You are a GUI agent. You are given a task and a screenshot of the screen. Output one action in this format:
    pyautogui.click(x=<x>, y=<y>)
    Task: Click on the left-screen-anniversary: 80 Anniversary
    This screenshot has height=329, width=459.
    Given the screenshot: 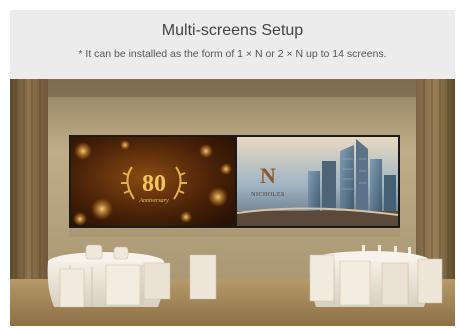 What is the action you would take?
    pyautogui.click(x=153, y=181)
    